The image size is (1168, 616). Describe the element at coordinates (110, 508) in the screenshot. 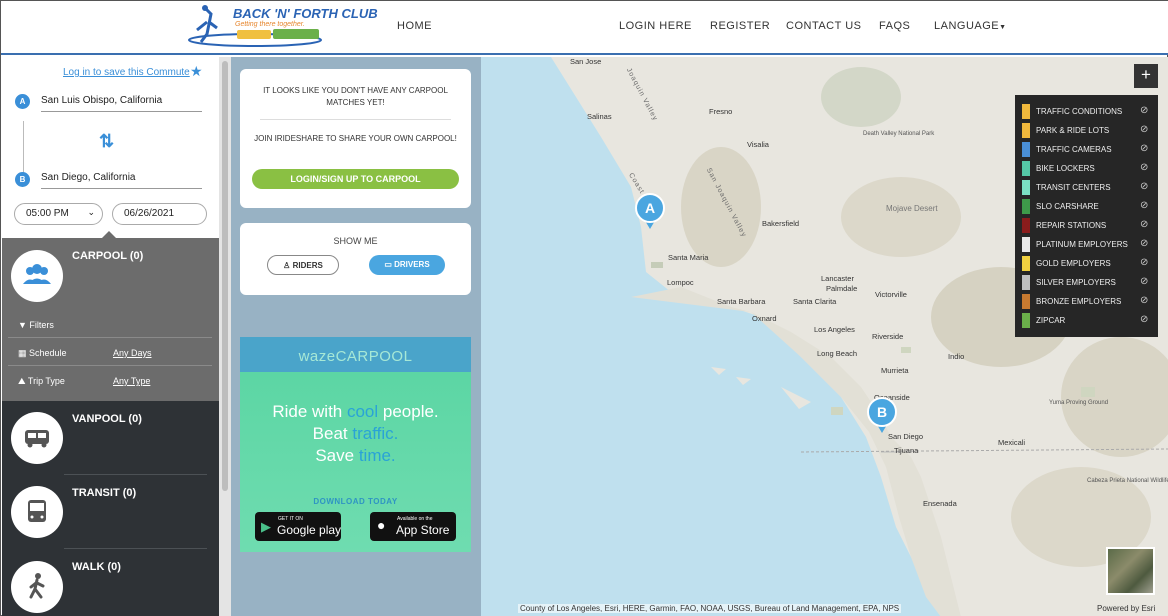

I see `other-modes: VANPOOL (0) TRANSIT (0) WALK (0)` at that location.